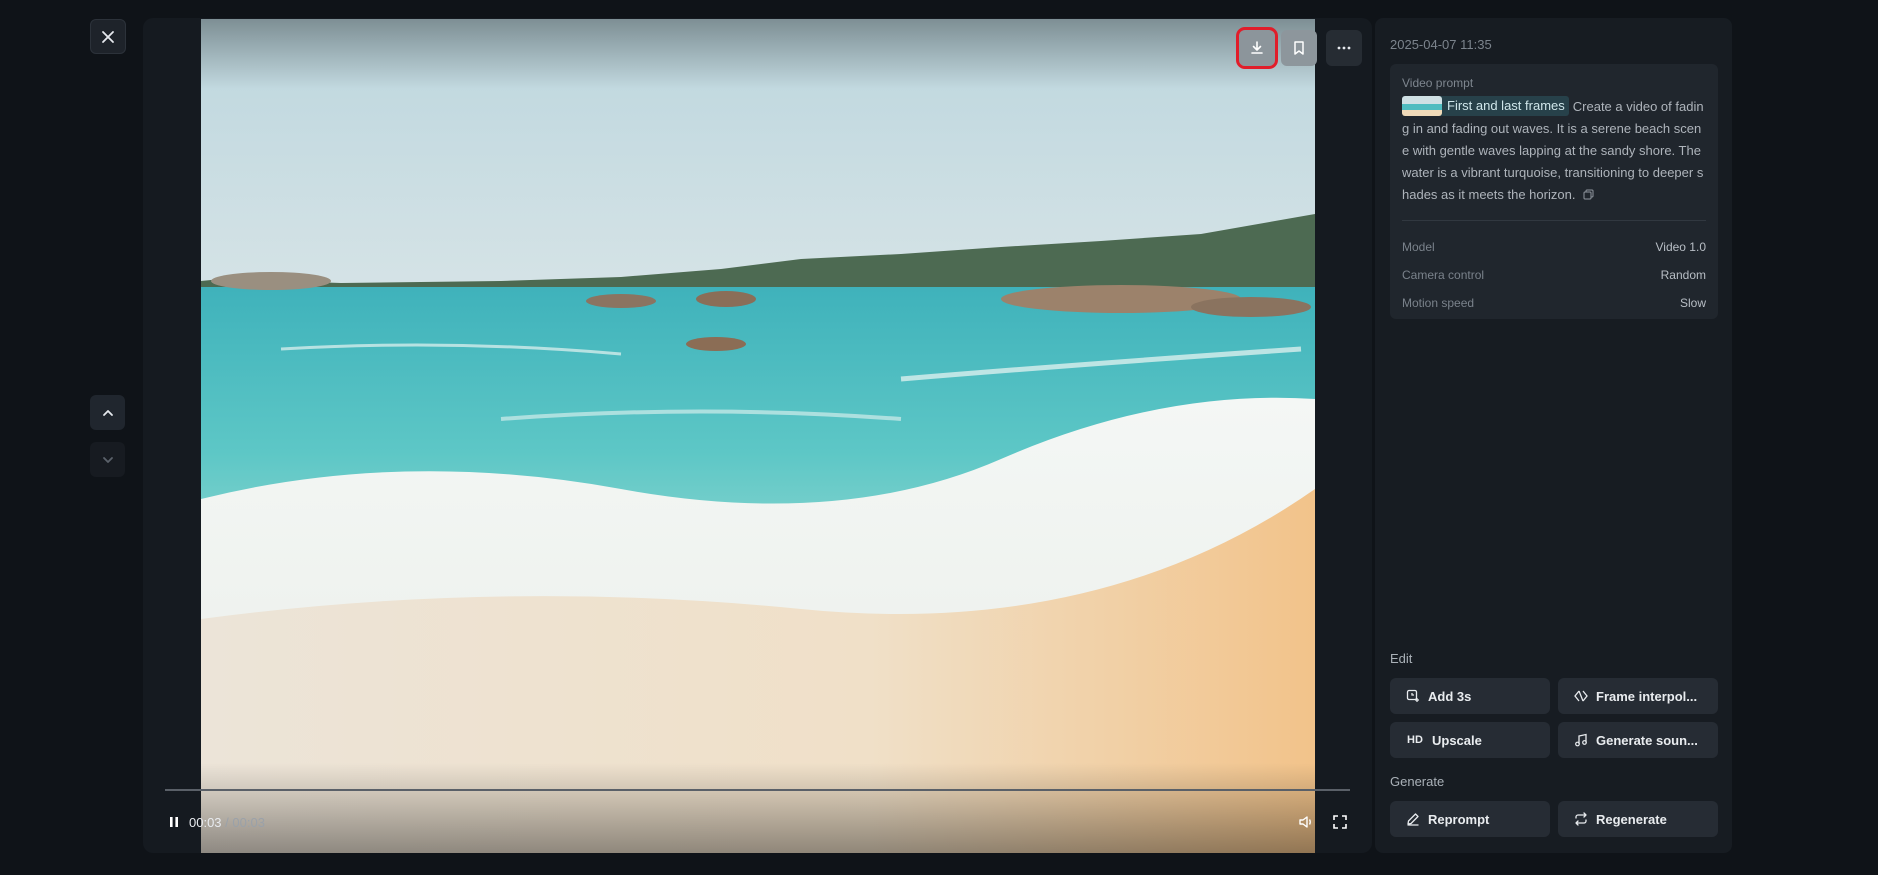  I want to click on more-horizontal-icon, so click(1344, 48).